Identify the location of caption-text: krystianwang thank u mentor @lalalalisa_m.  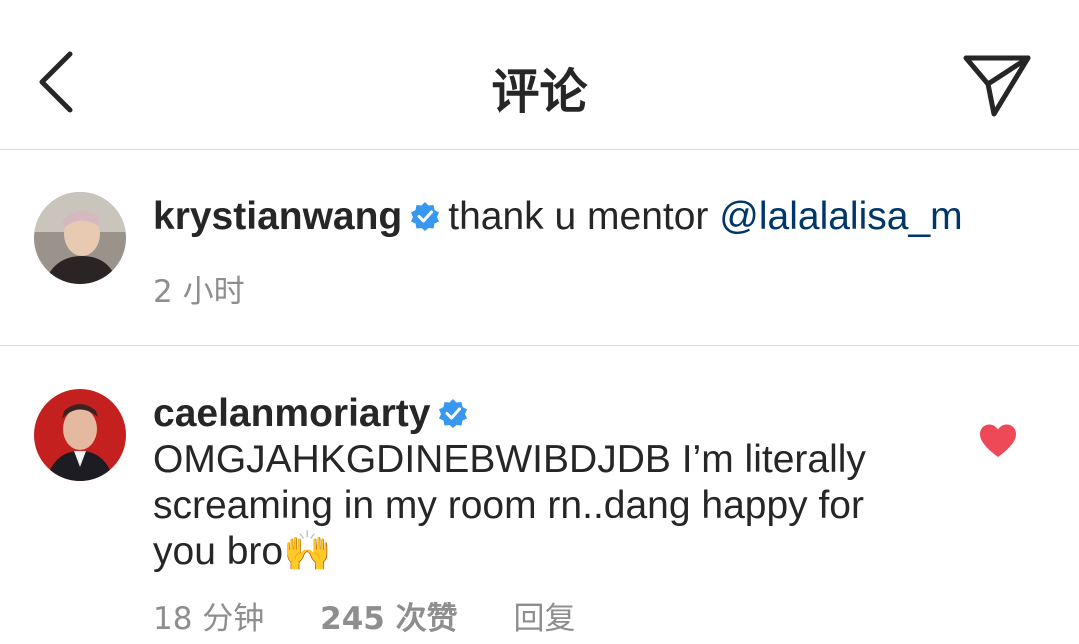
(558, 217).